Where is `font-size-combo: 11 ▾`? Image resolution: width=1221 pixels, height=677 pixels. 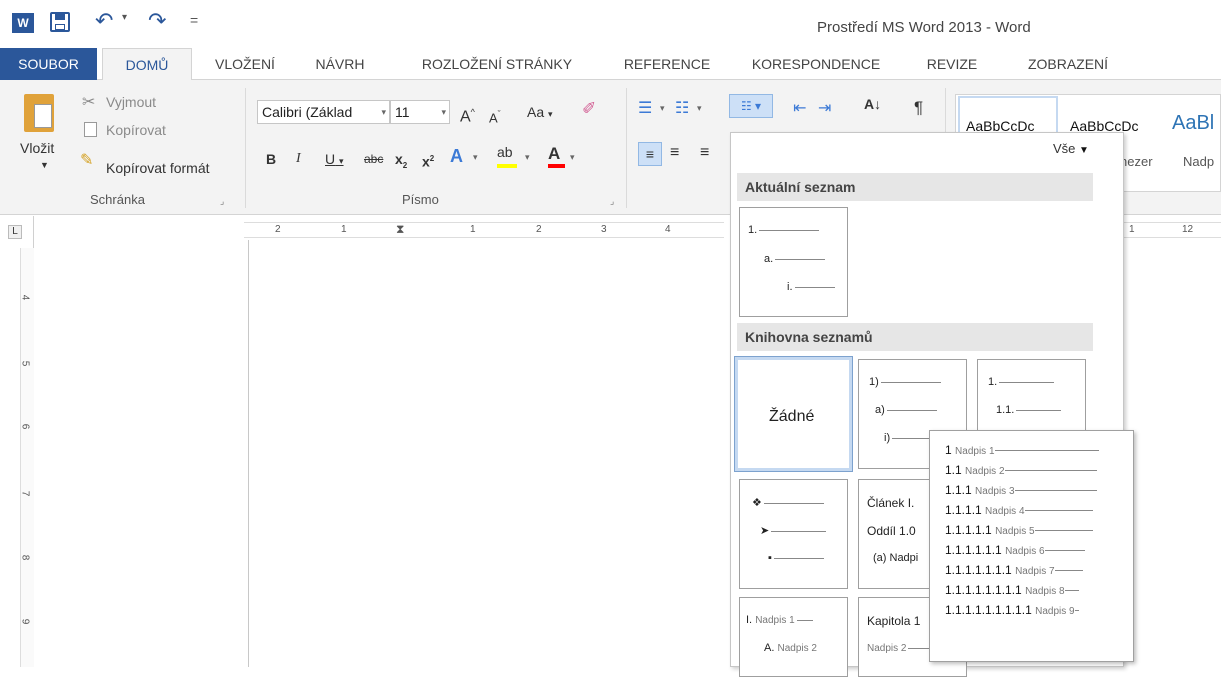
font-size-combo: 11 ▾ is located at coordinates (420, 112).